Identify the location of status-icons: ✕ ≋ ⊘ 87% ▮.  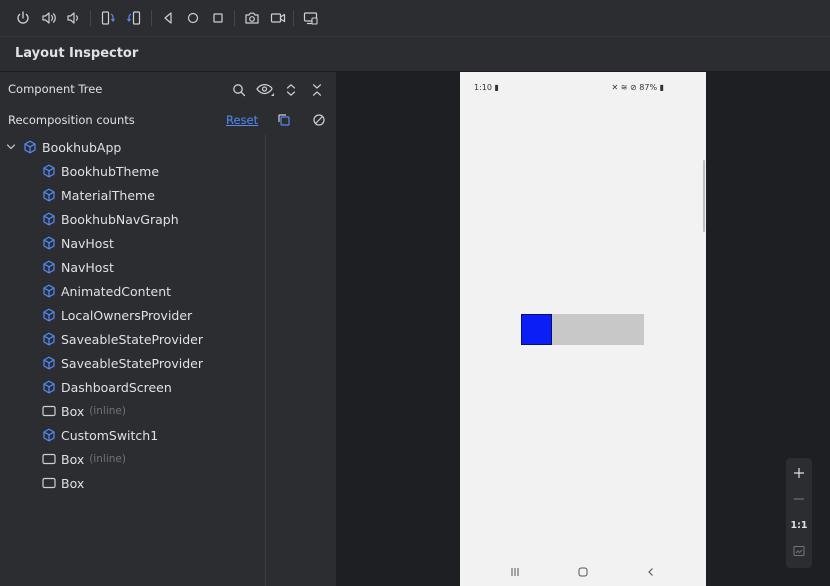
(637, 87).